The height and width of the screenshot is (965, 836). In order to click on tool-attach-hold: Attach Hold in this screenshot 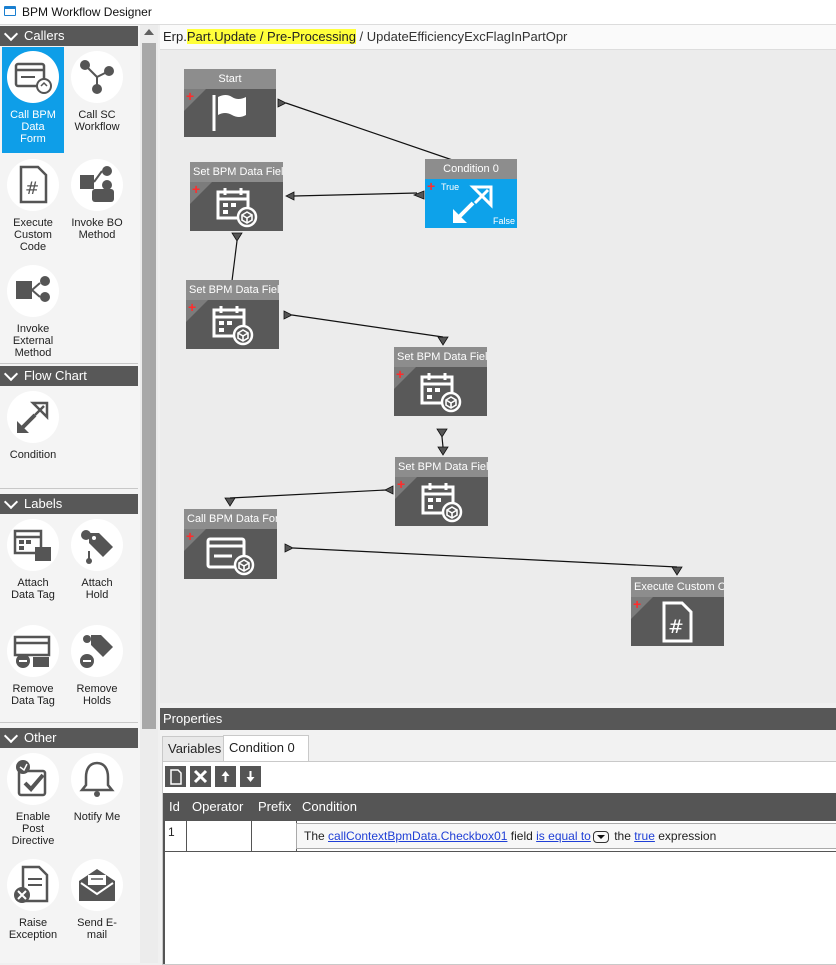, I will do `click(97, 568)`.